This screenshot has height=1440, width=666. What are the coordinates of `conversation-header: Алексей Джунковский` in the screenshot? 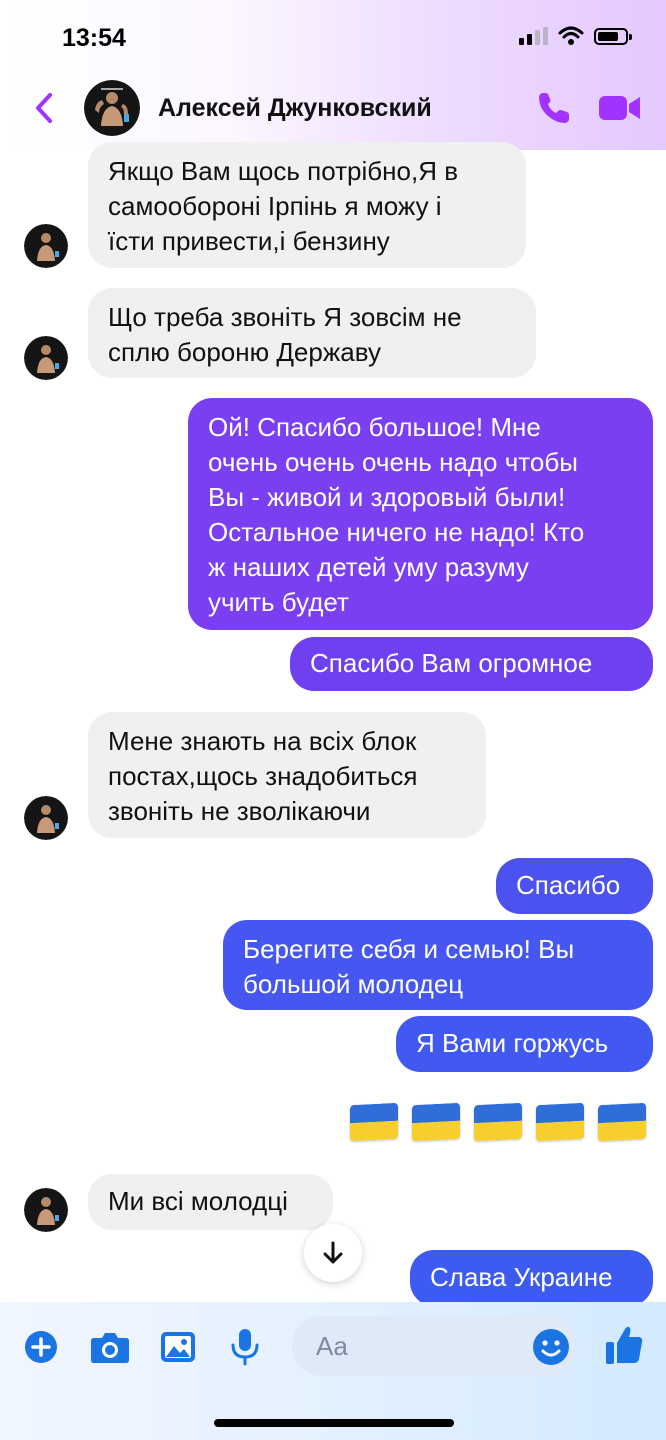 It's located at (333, 108).